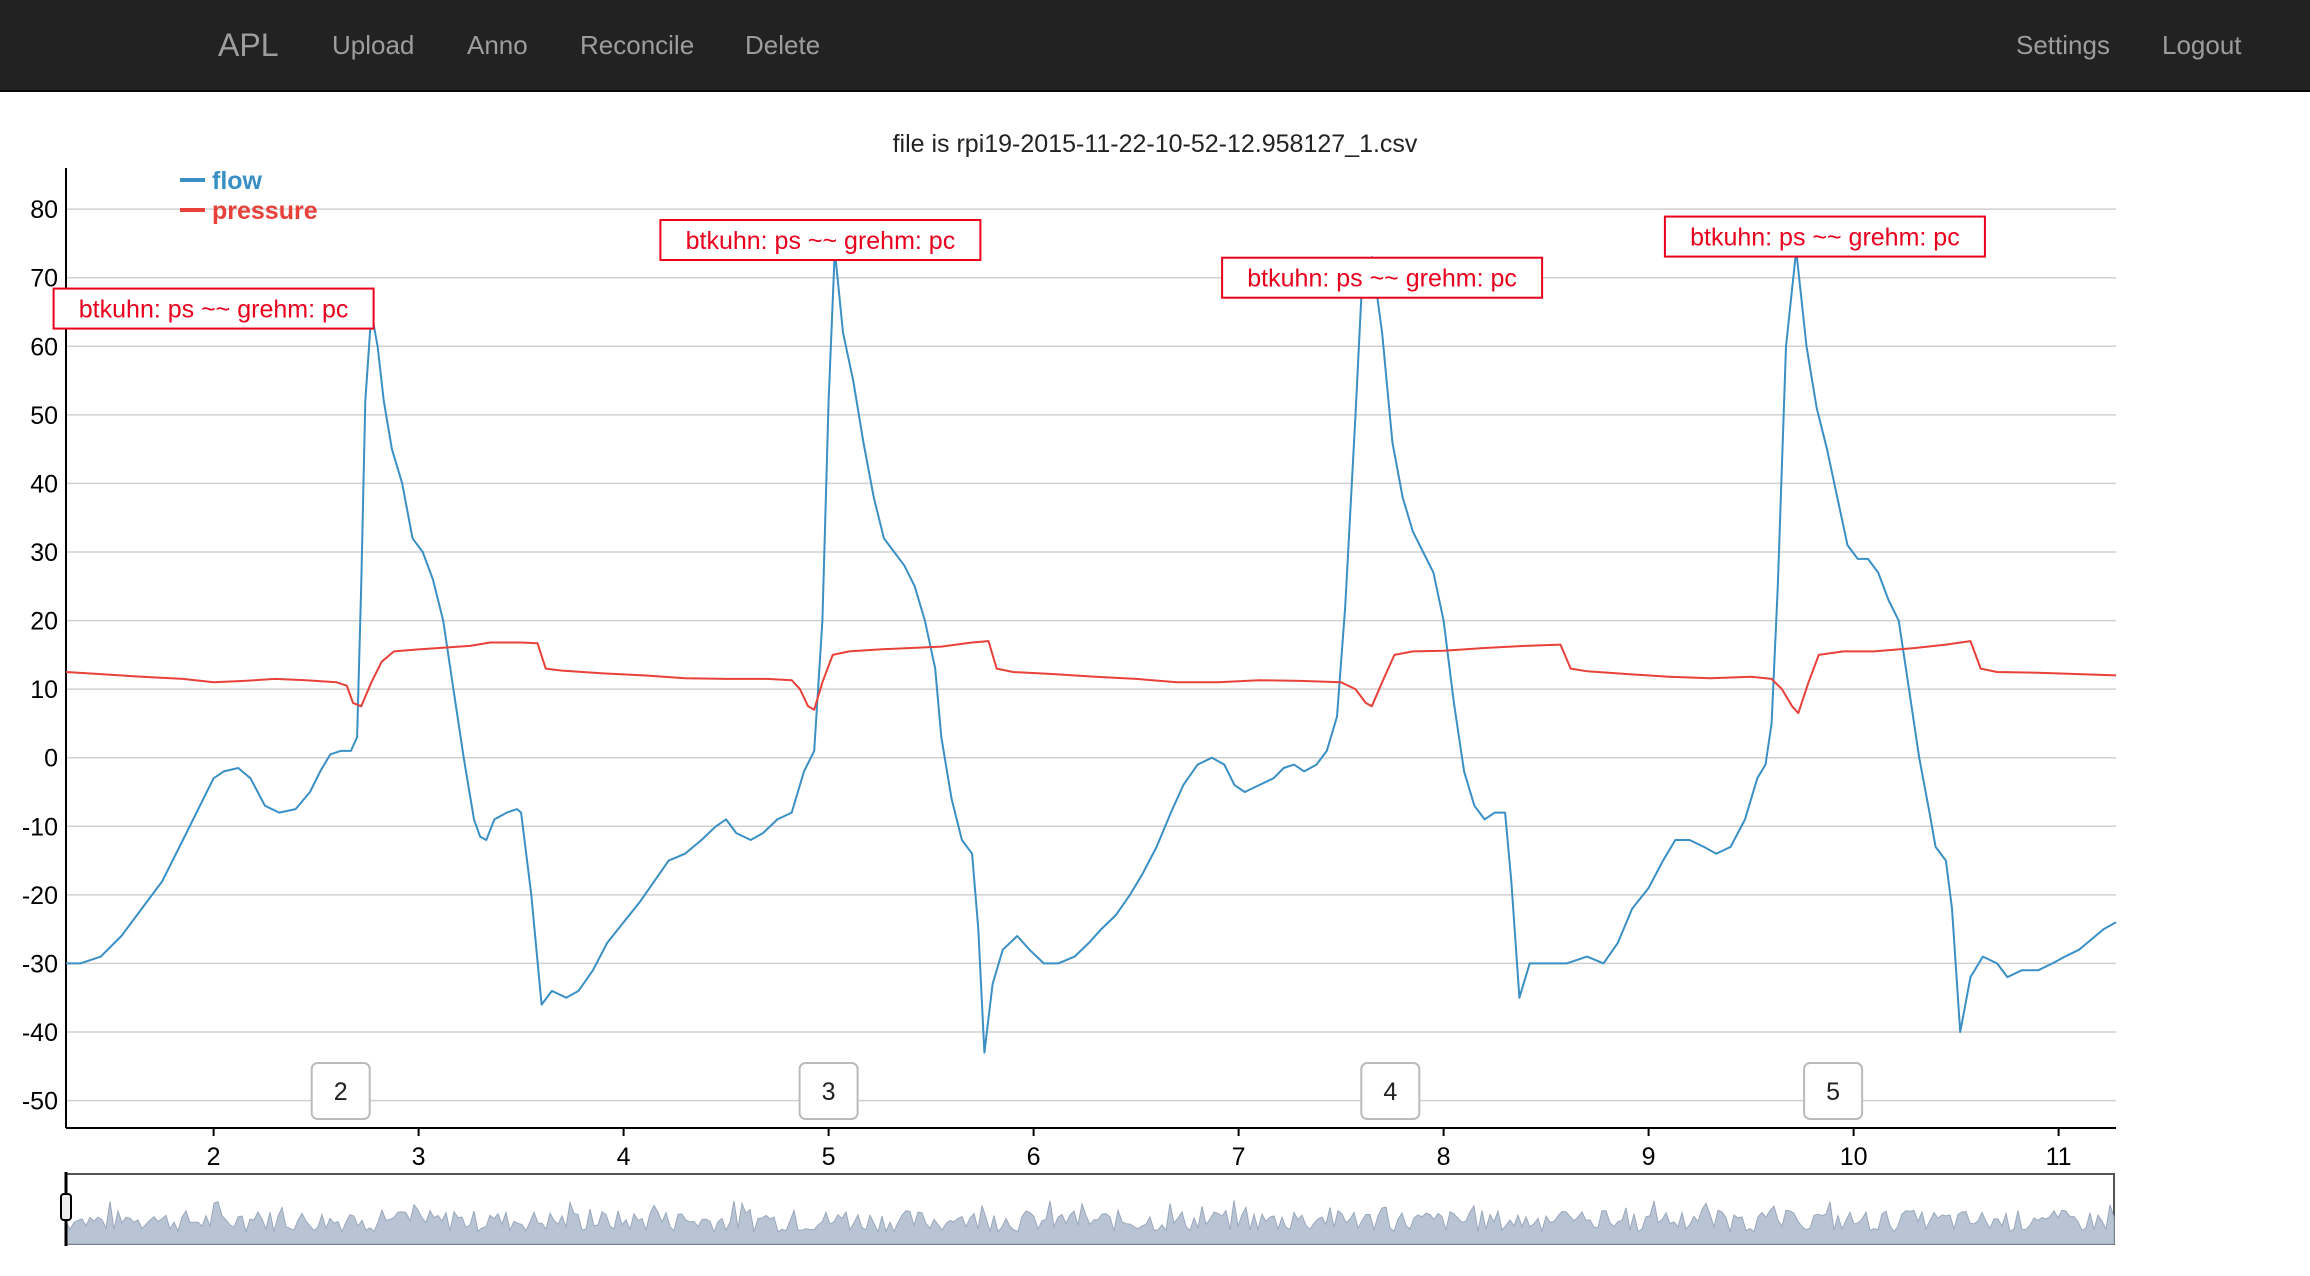  I want to click on breath-marker: 4, so click(1390, 1091).